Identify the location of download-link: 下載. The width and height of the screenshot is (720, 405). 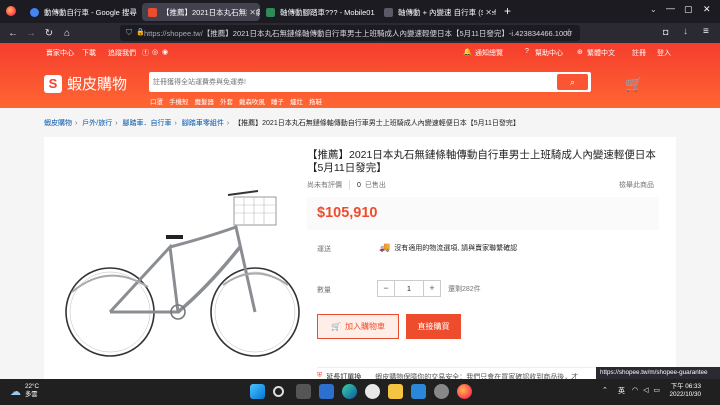
(89, 53).